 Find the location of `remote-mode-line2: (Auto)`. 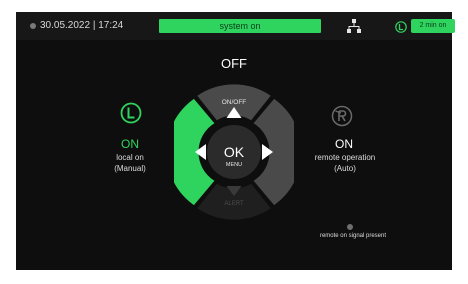

remote-mode-line2: (Auto) is located at coordinates (345, 168).